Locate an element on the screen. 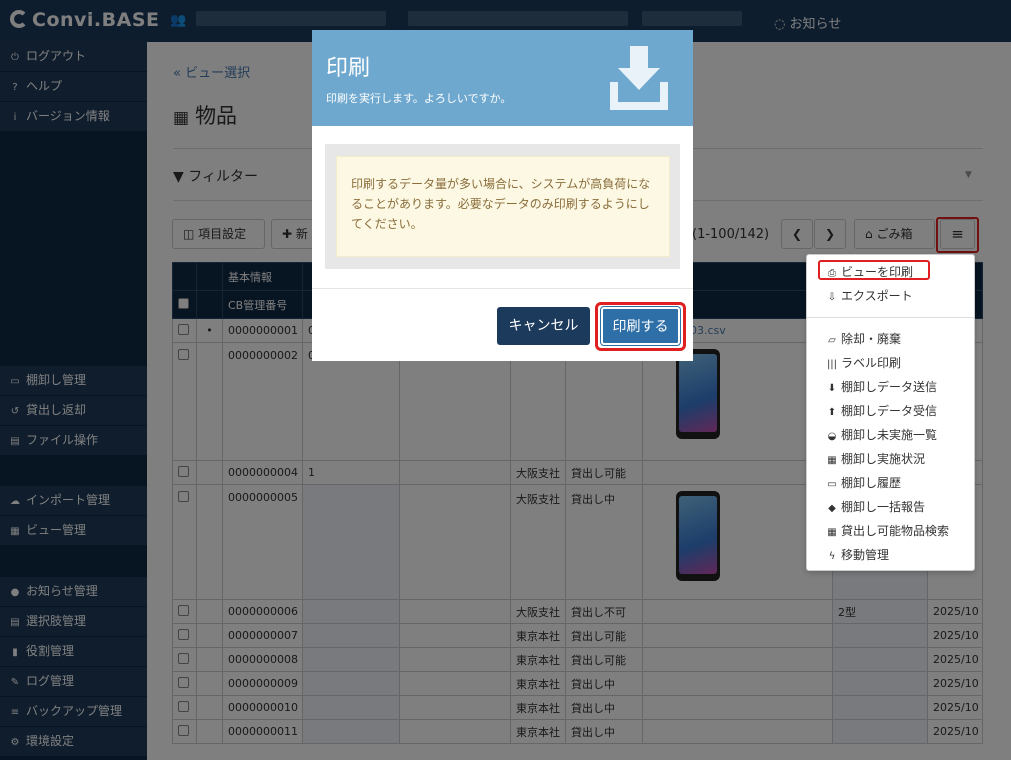 Image resolution: width=1011 pixels, height=760 pixels. arrow-circle-up-icon: ⬆ is located at coordinates (832, 412).